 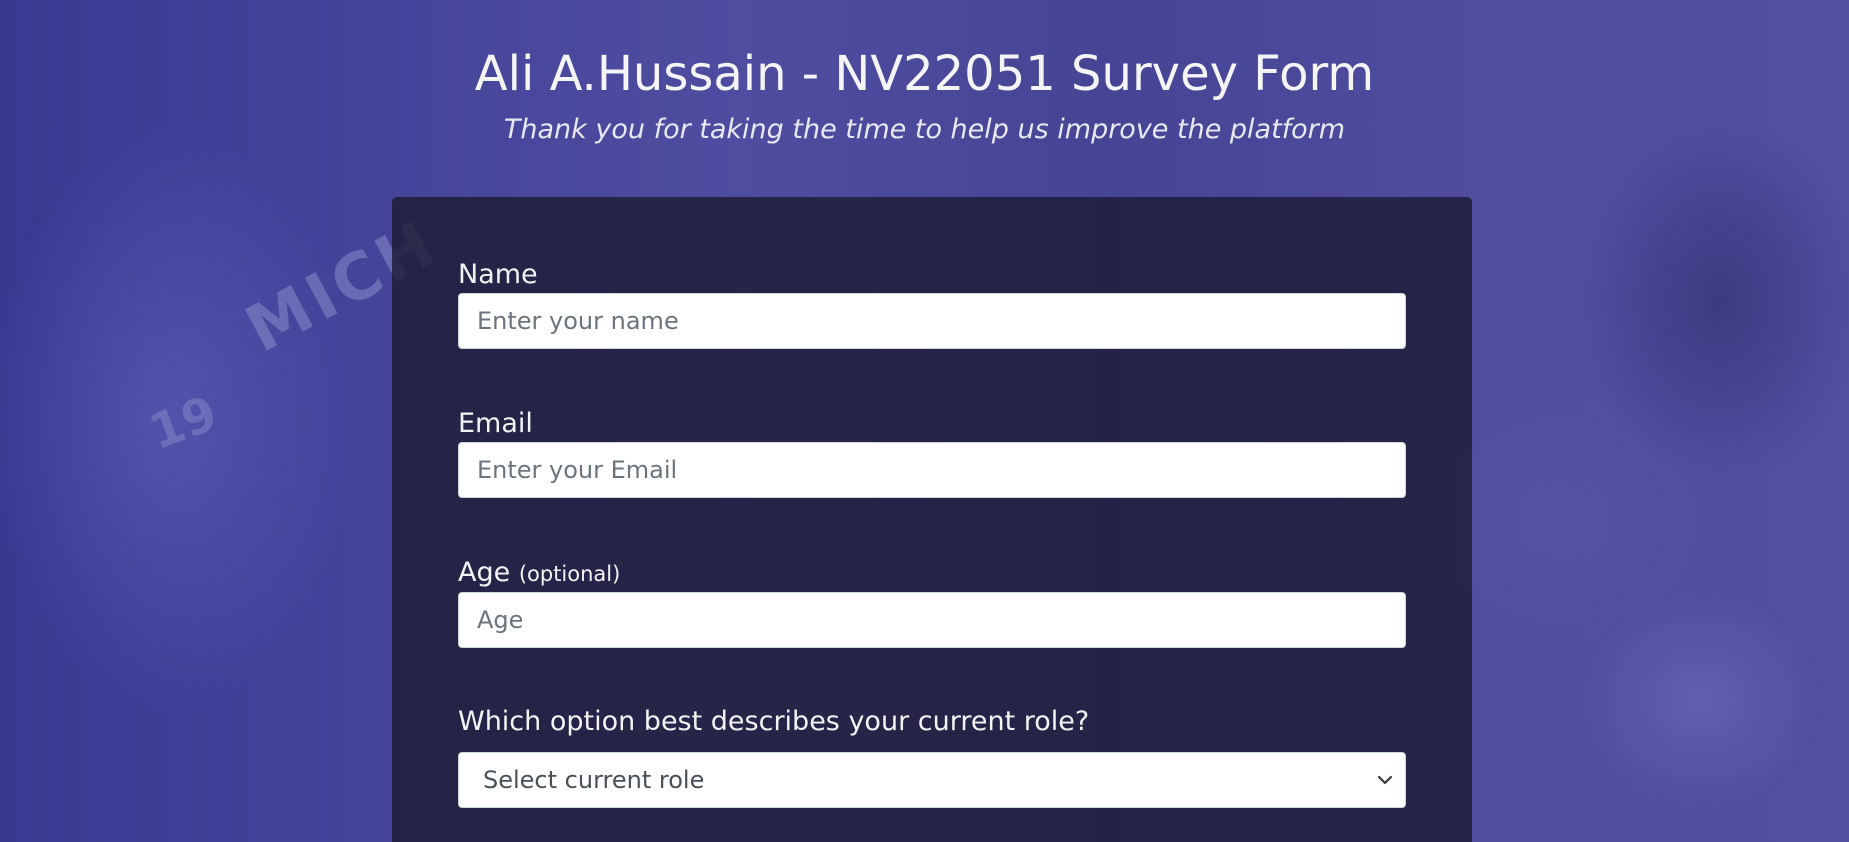 I want to click on email-label: Email, so click(x=495, y=423).